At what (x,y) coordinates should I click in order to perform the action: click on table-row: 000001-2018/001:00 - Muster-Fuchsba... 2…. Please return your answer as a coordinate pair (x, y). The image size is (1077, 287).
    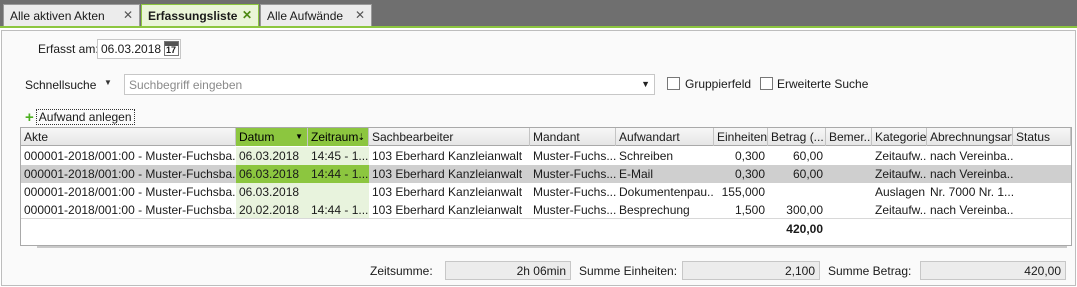
    Looking at the image, I should click on (546, 210).